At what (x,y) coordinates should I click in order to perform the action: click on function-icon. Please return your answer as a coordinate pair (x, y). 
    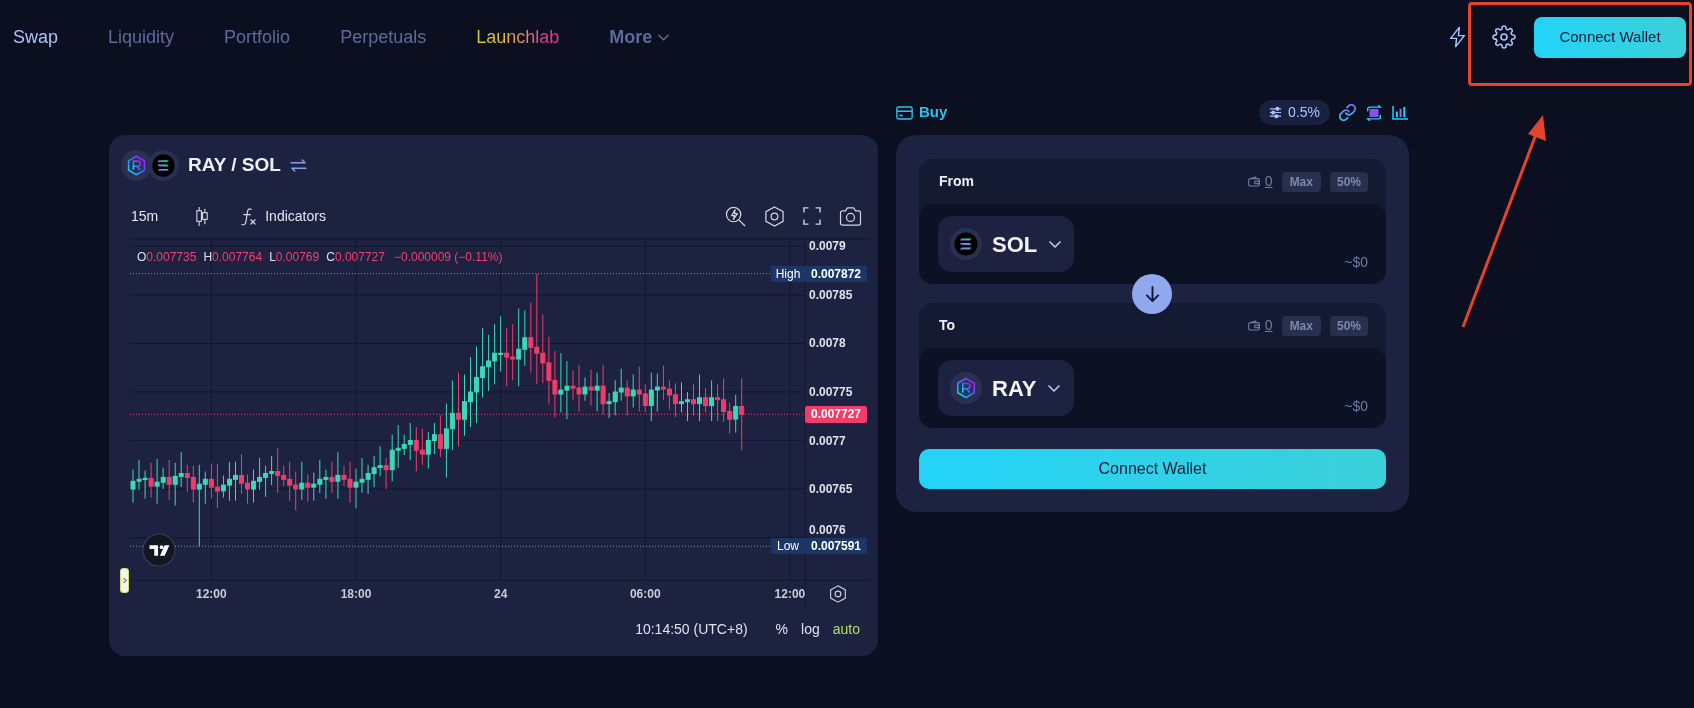
    Looking at the image, I should click on (249, 216).